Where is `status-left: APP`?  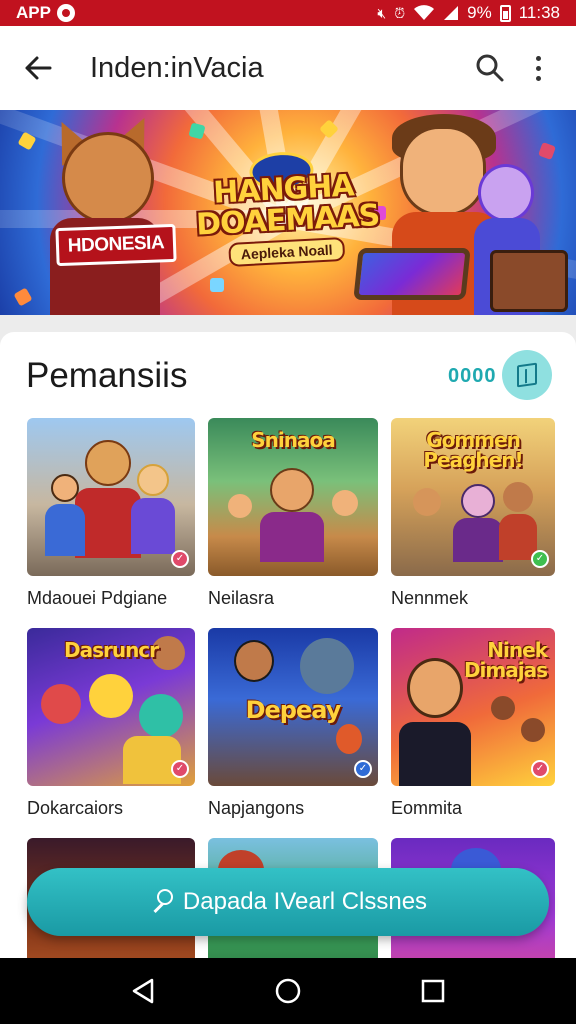
status-left: APP is located at coordinates (45, 13).